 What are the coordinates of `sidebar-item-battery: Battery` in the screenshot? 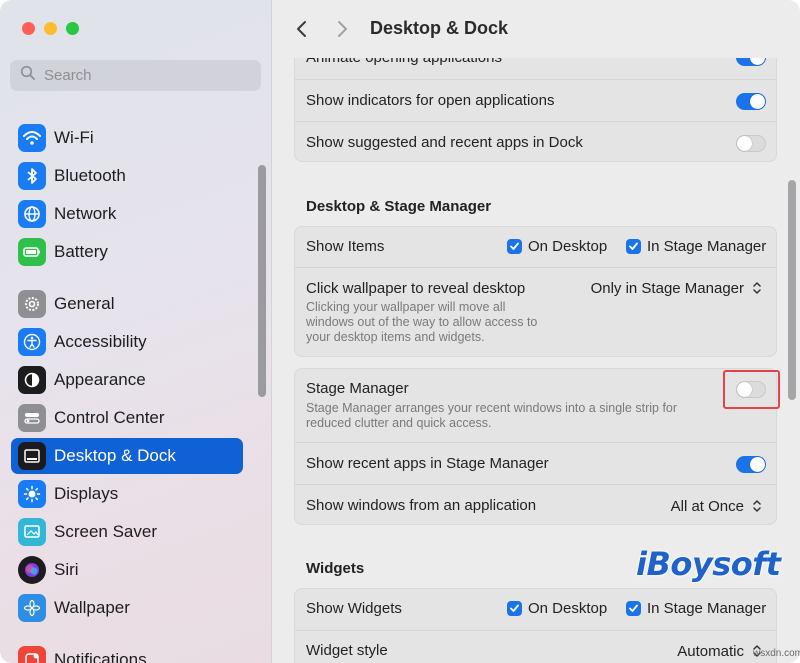 It's located at (127, 252).